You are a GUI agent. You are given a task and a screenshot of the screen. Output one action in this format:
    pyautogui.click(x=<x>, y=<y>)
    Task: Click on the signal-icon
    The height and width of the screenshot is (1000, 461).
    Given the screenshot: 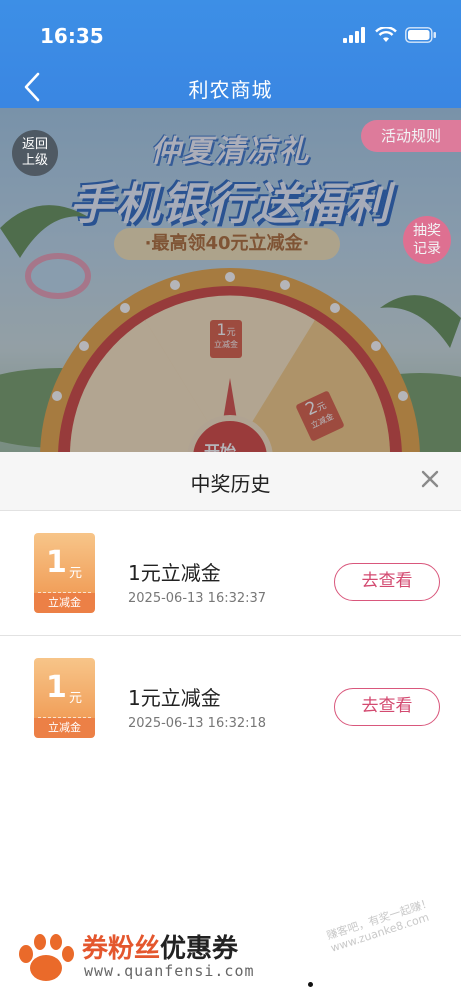 What is the action you would take?
    pyautogui.click(x=354, y=35)
    